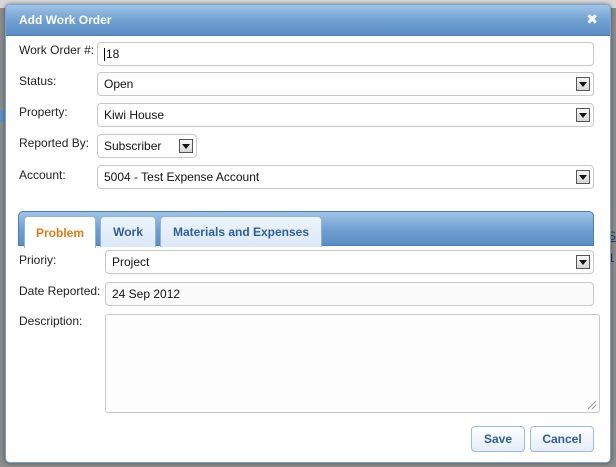 Image resolution: width=616 pixels, height=467 pixels. What do you see at coordinates (349, 262) in the screenshot?
I see `priority-select: Project` at bounding box center [349, 262].